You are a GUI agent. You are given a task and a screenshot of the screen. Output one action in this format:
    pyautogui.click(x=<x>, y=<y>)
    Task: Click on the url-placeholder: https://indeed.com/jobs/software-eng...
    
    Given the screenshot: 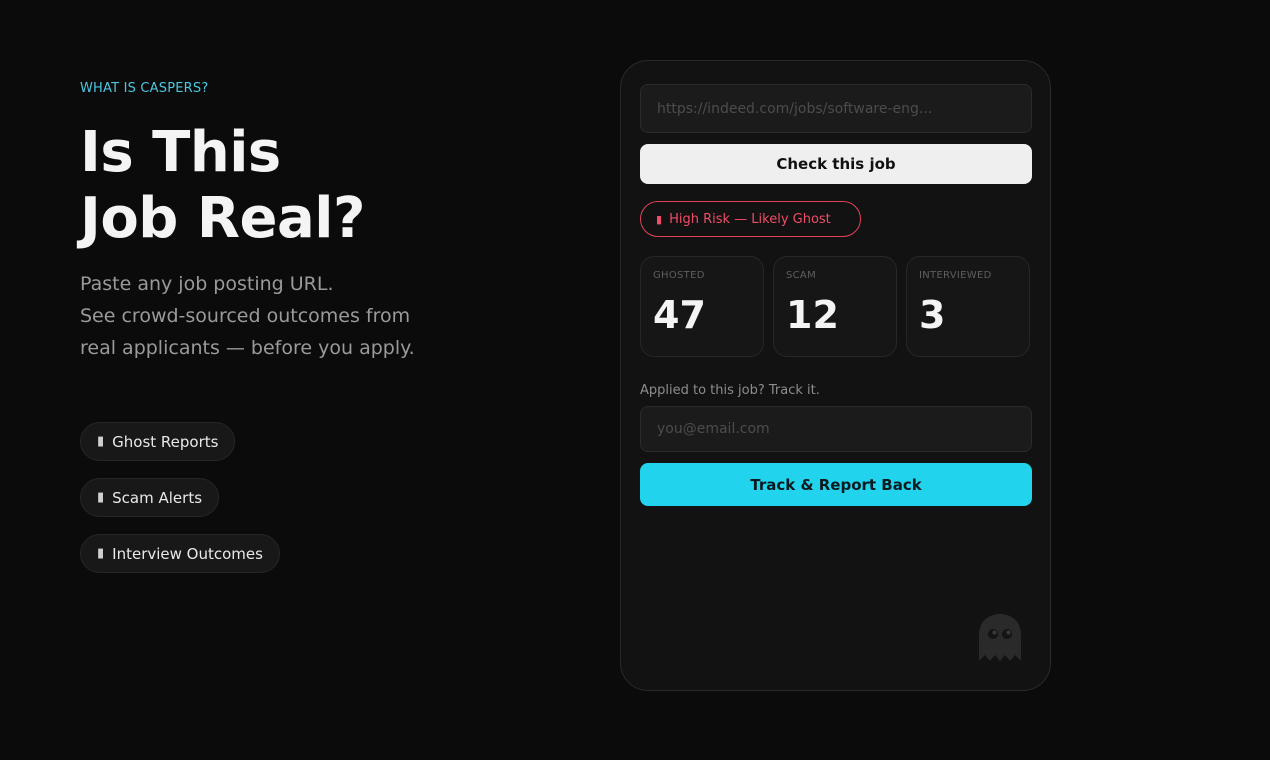 What is the action you would take?
    pyautogui.click(x=795, y=108)
    